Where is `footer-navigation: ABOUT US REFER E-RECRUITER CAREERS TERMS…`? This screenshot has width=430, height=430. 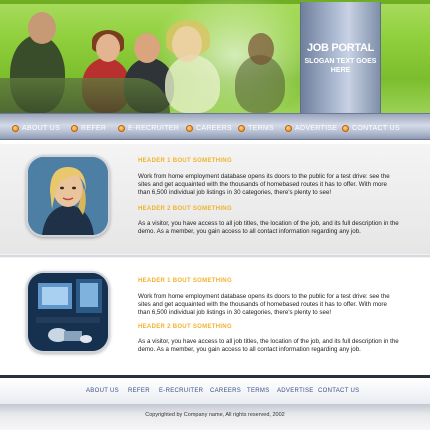 footer-navigation: ABOUT US REFER E-RECRUITER CAREERS TERMS… is located at coordinates (215, 391).